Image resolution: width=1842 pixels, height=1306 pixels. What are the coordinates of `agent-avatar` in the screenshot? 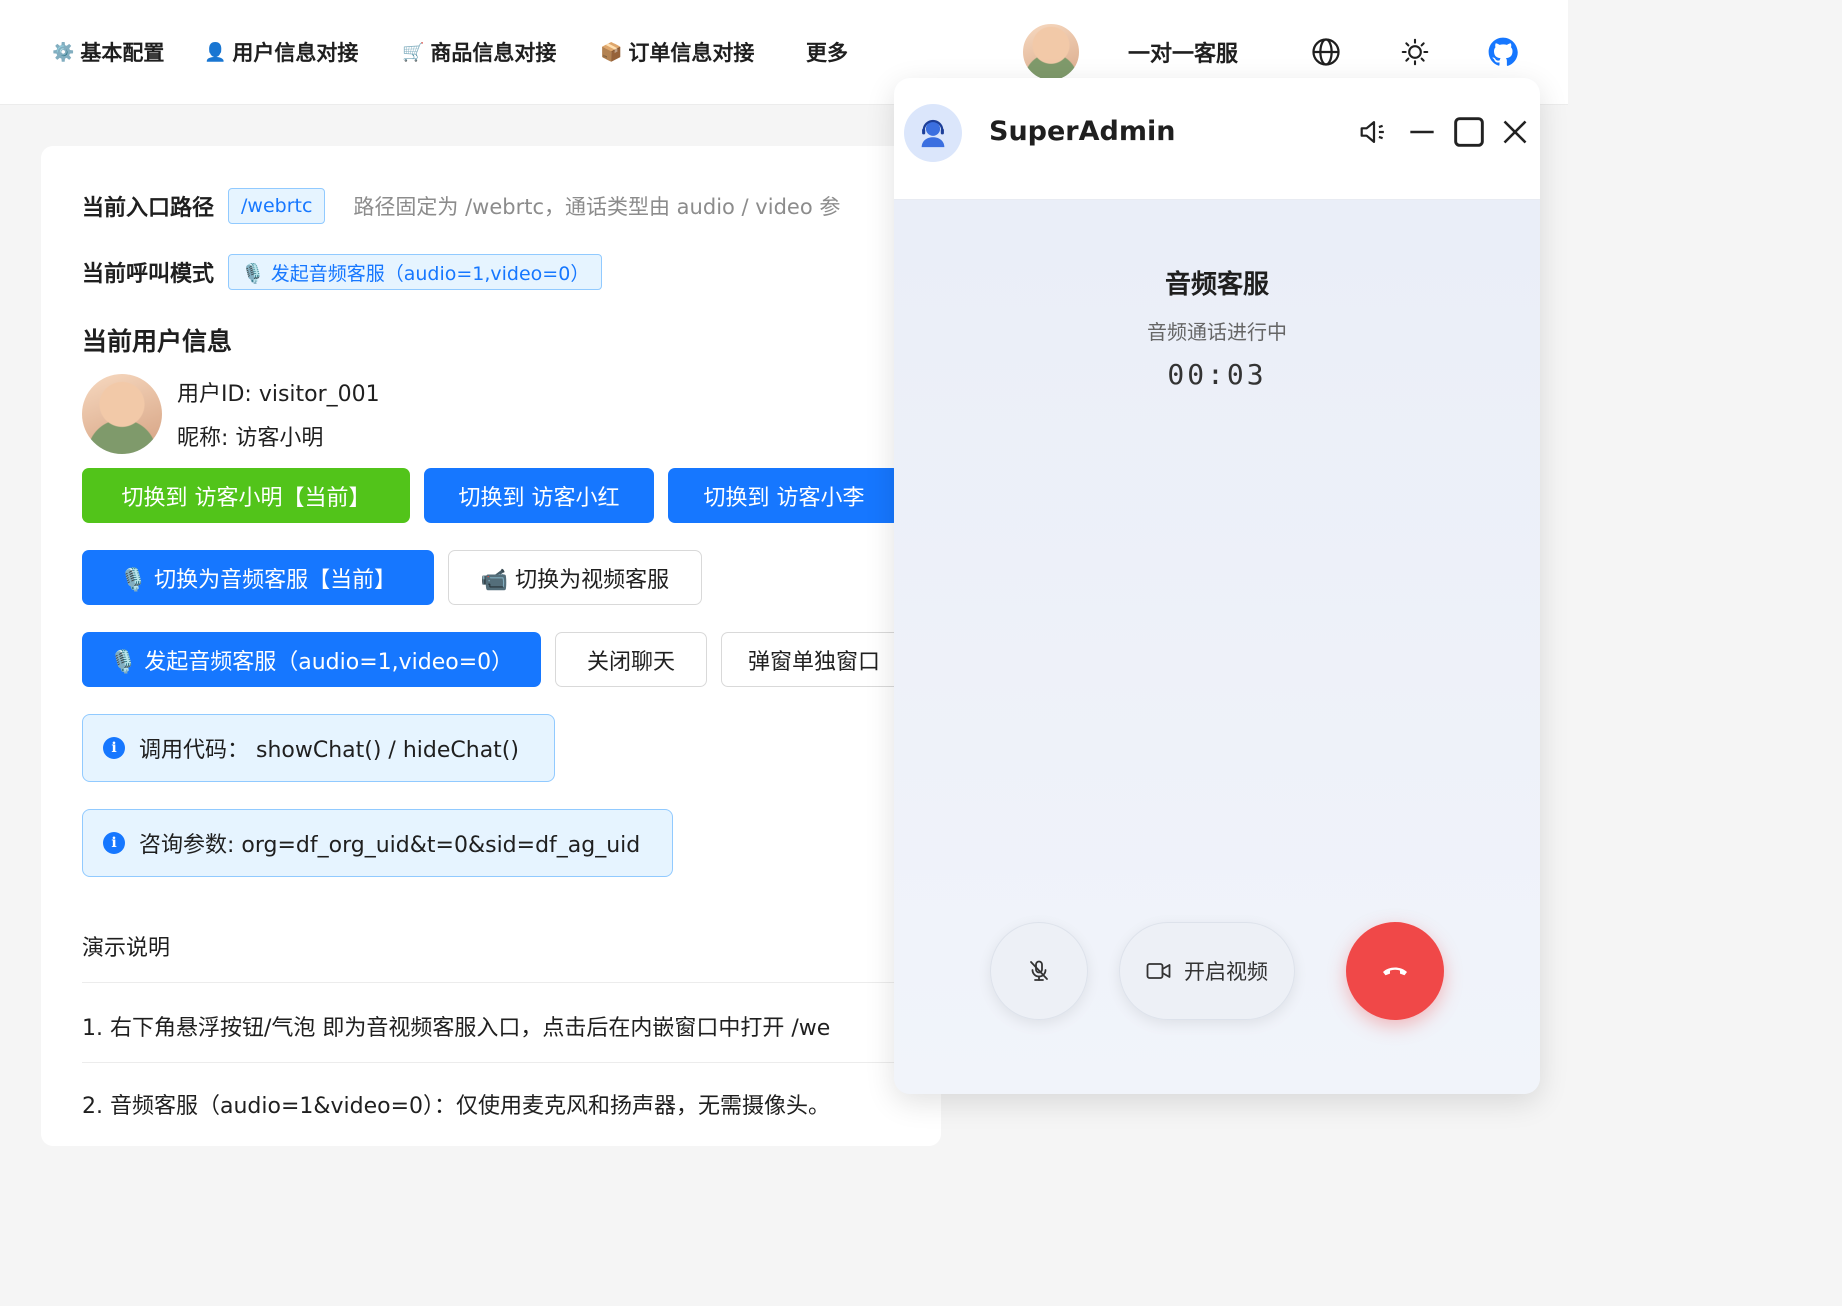 It's located at (933, 133).